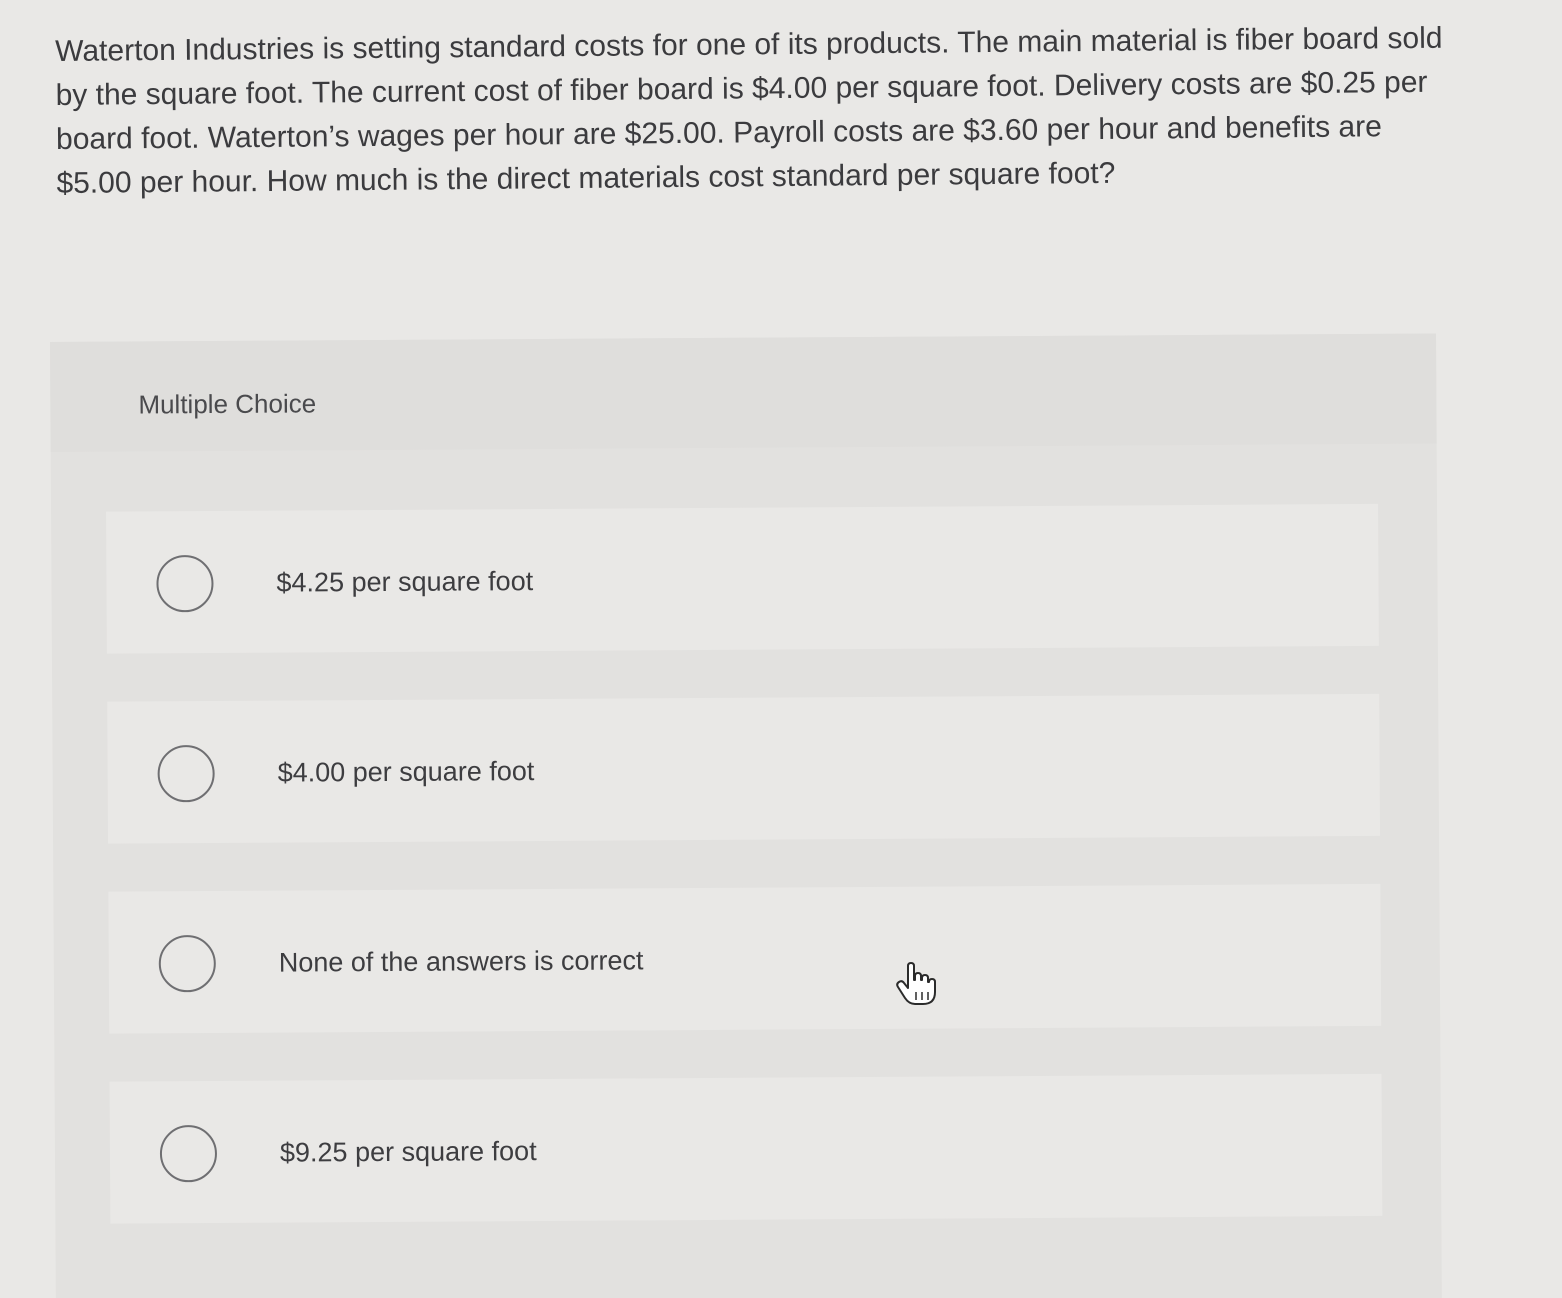  I want to click on choice-label: $9.25 per square foot, so click(408, 1152).